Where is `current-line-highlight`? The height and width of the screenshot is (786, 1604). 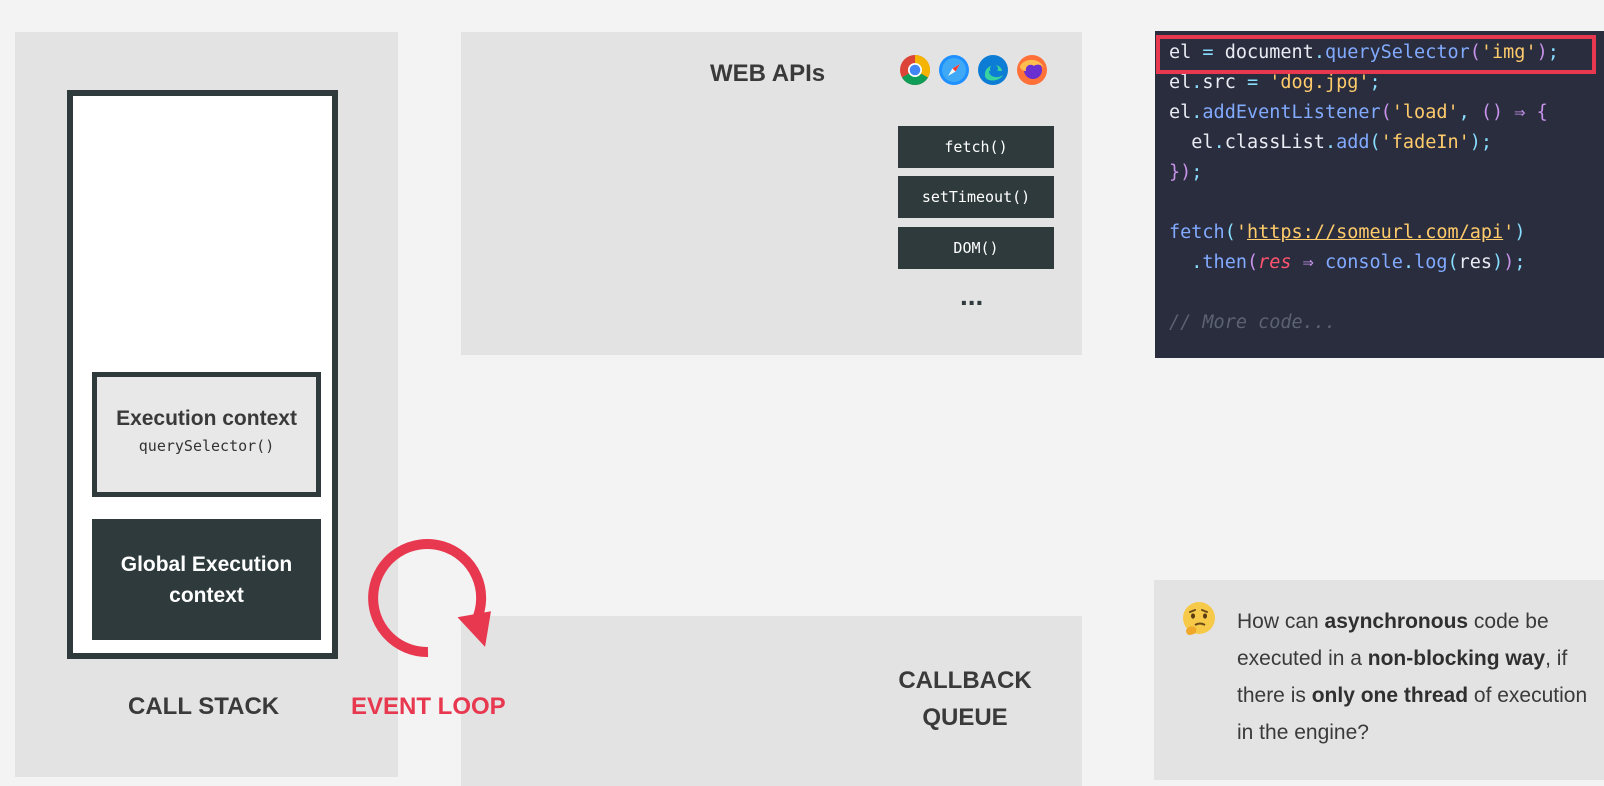 current-line-highlight is located at coordinates (1376, 54).